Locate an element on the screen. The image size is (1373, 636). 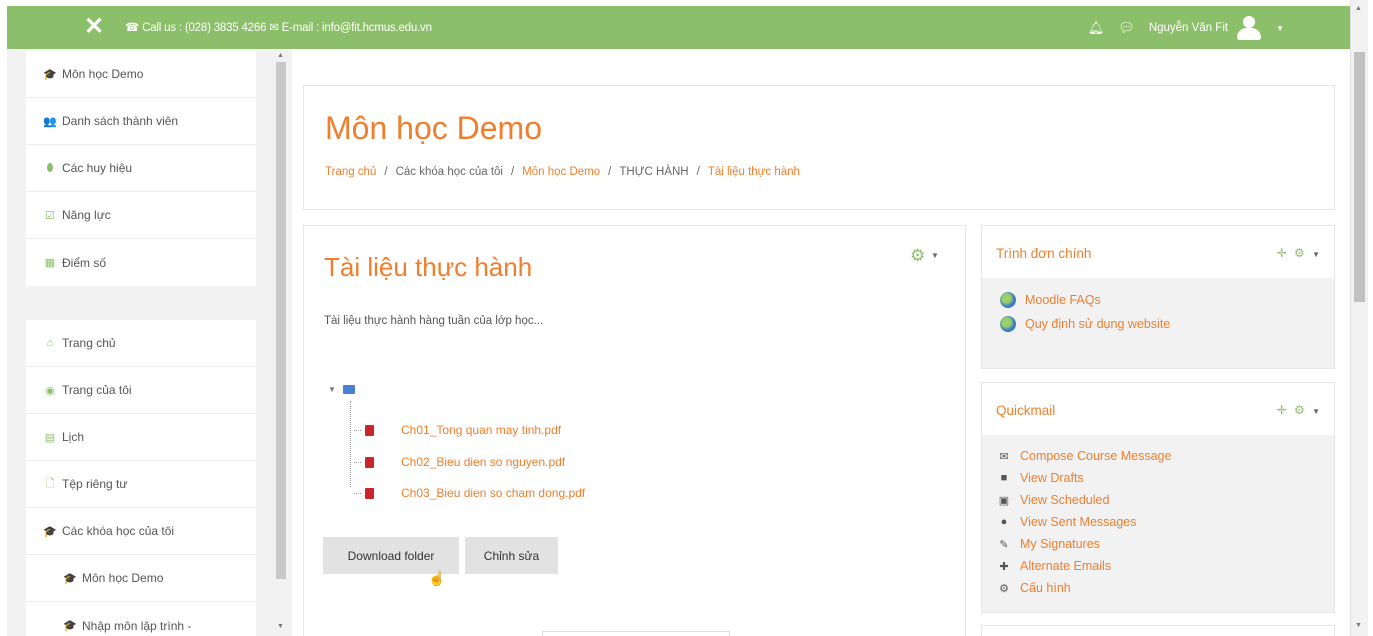
file-link: Ch01_Tong quan may tinh.pdf is located at coordinates (481, 430).